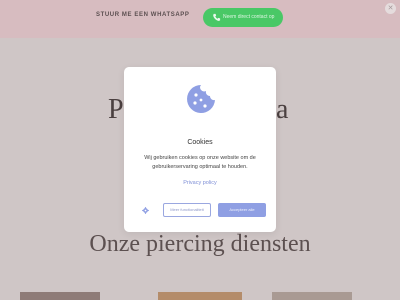 The height and width of the screenshot is (300, 400). I want to click on whatsapp-button: Neem direct contact op, so click(243, 17).